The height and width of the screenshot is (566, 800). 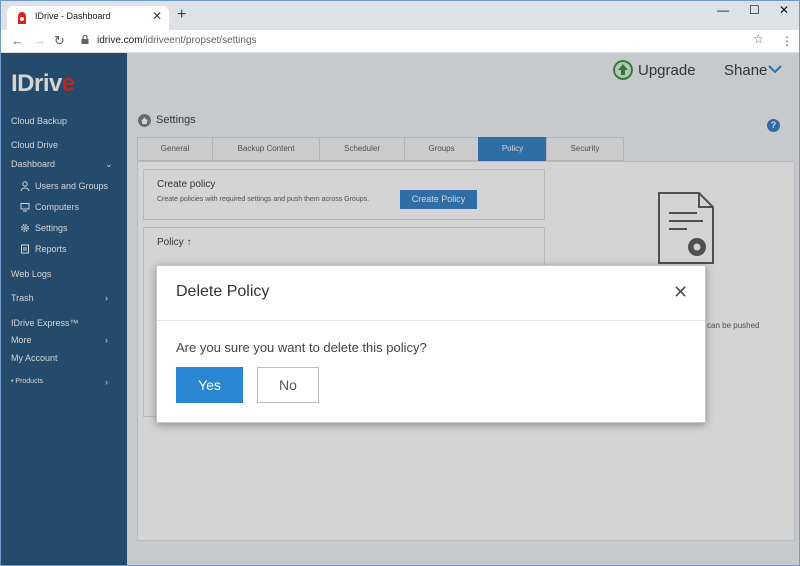 What do you see at coordinates (787, 41) in the screenshot?
I see `browser-menu-icon: ⋮` at bounding box center [787, 41].